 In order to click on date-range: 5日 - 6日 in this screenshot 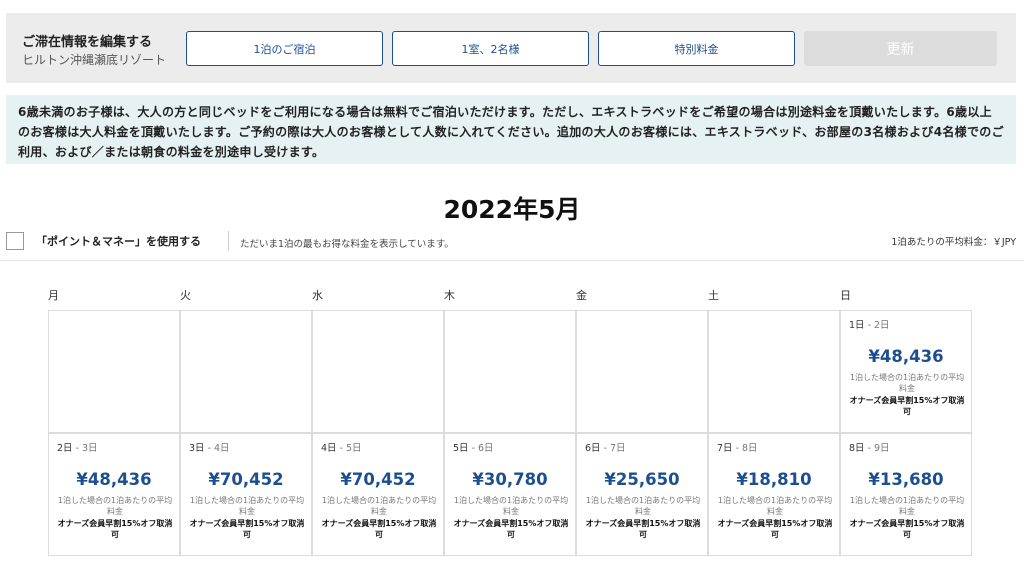, I will do `click(473, 447)`.